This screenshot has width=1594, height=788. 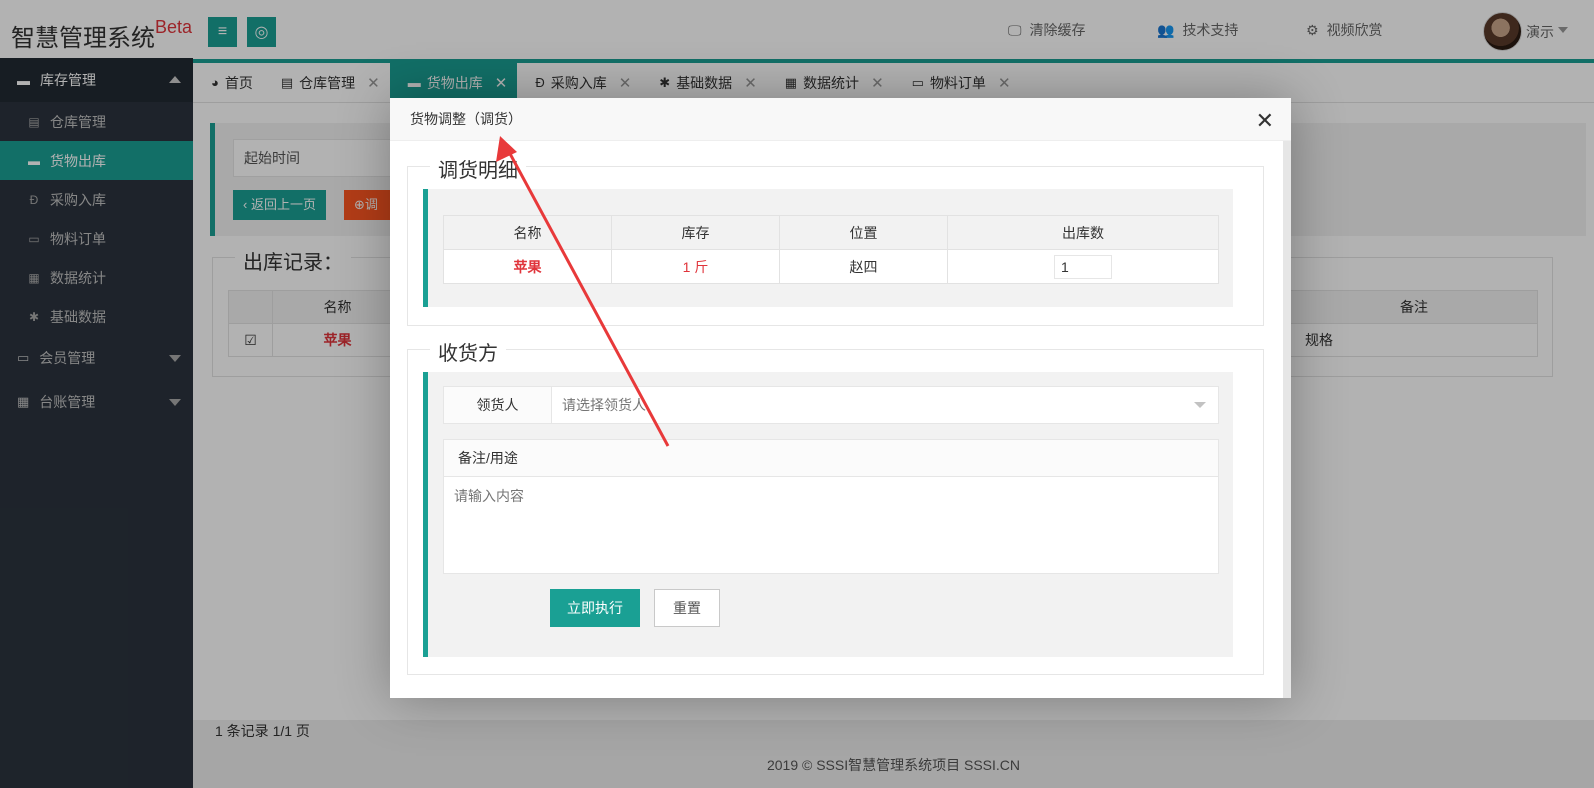 I want to click on chevron-down-icon, so click(x=1200, y=405).